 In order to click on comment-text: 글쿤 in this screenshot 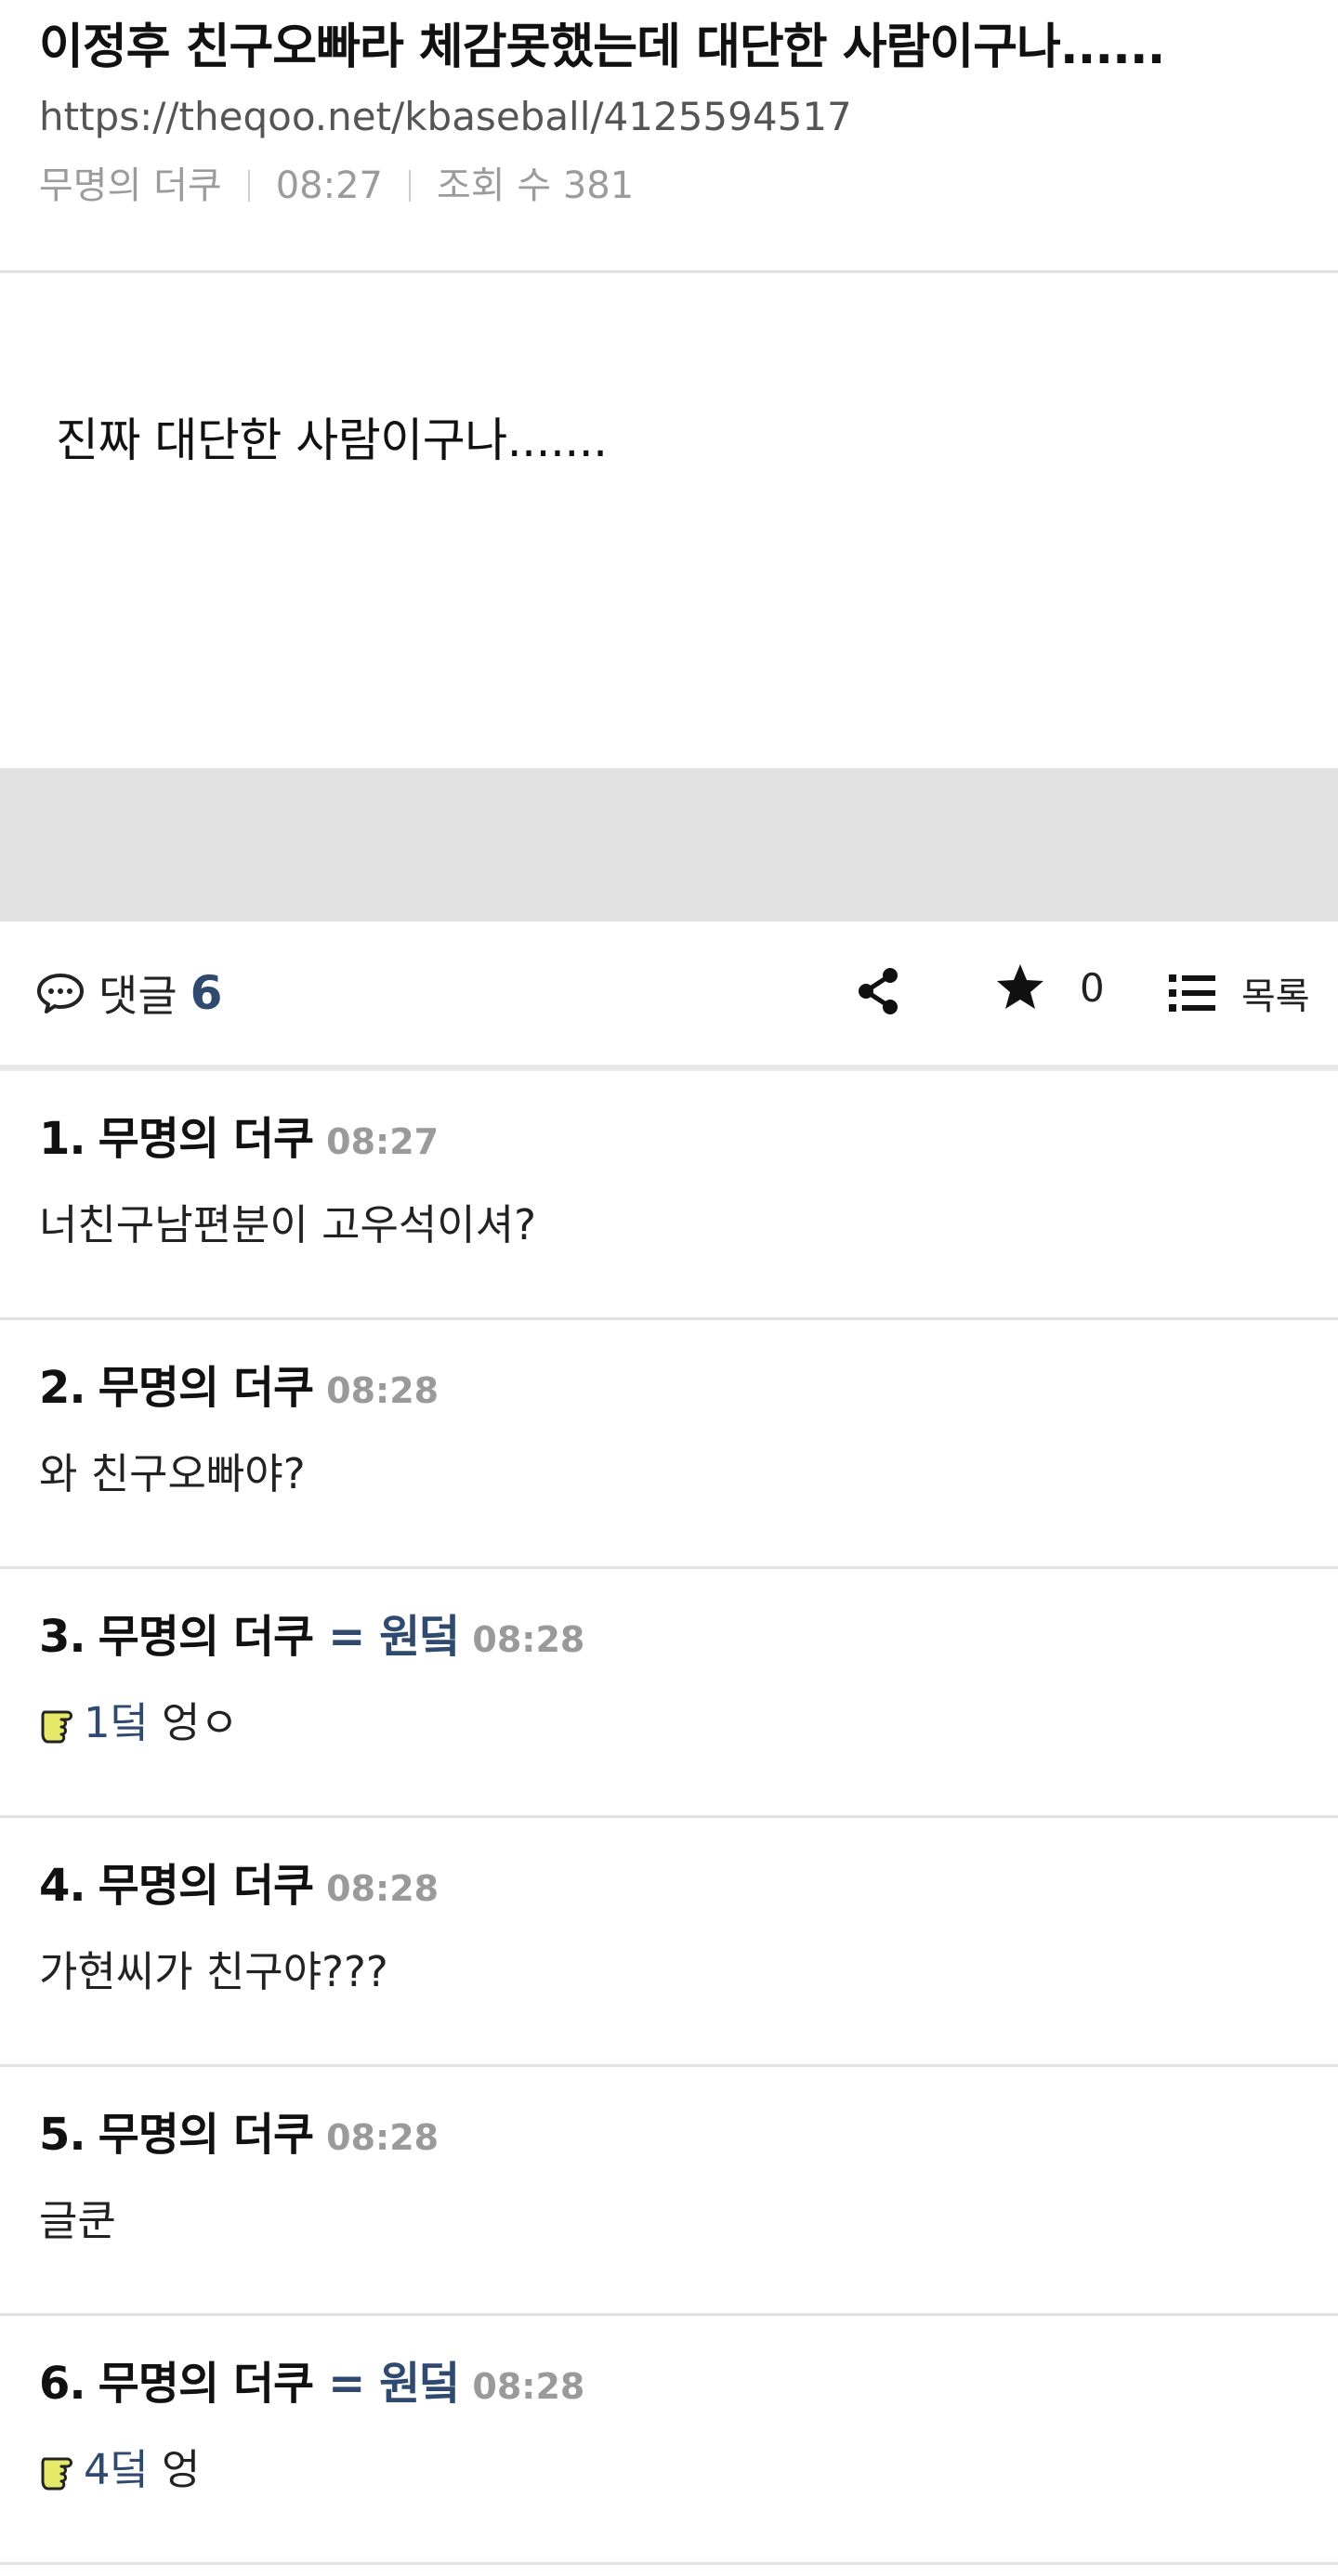, I will do `click(77, 2220)`.